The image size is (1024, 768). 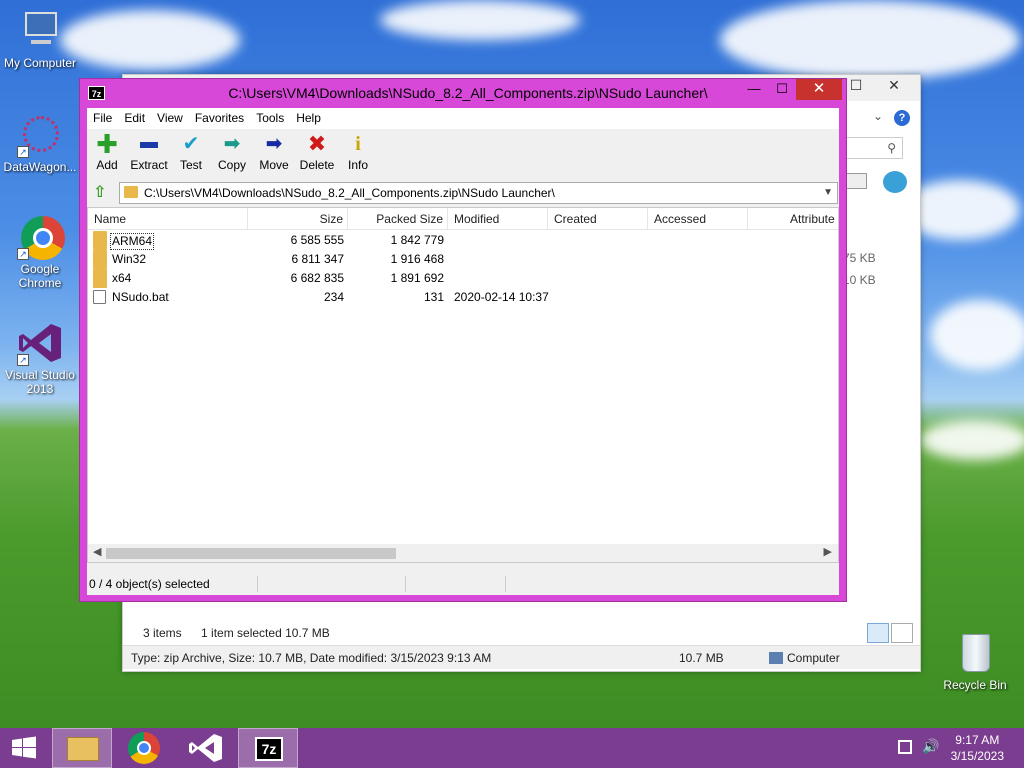 What do you see at coordinates (274, 165) in the screenshot?
I see `toolbar-label: Move` at bounding box center [274, 165].